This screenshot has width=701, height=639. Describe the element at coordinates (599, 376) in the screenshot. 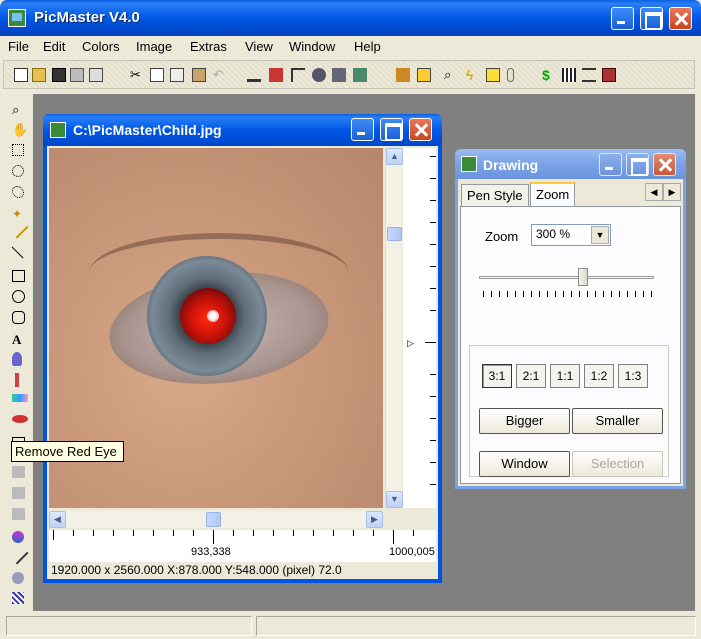

I see `ratio-1-2-button: 1:2` at that location.